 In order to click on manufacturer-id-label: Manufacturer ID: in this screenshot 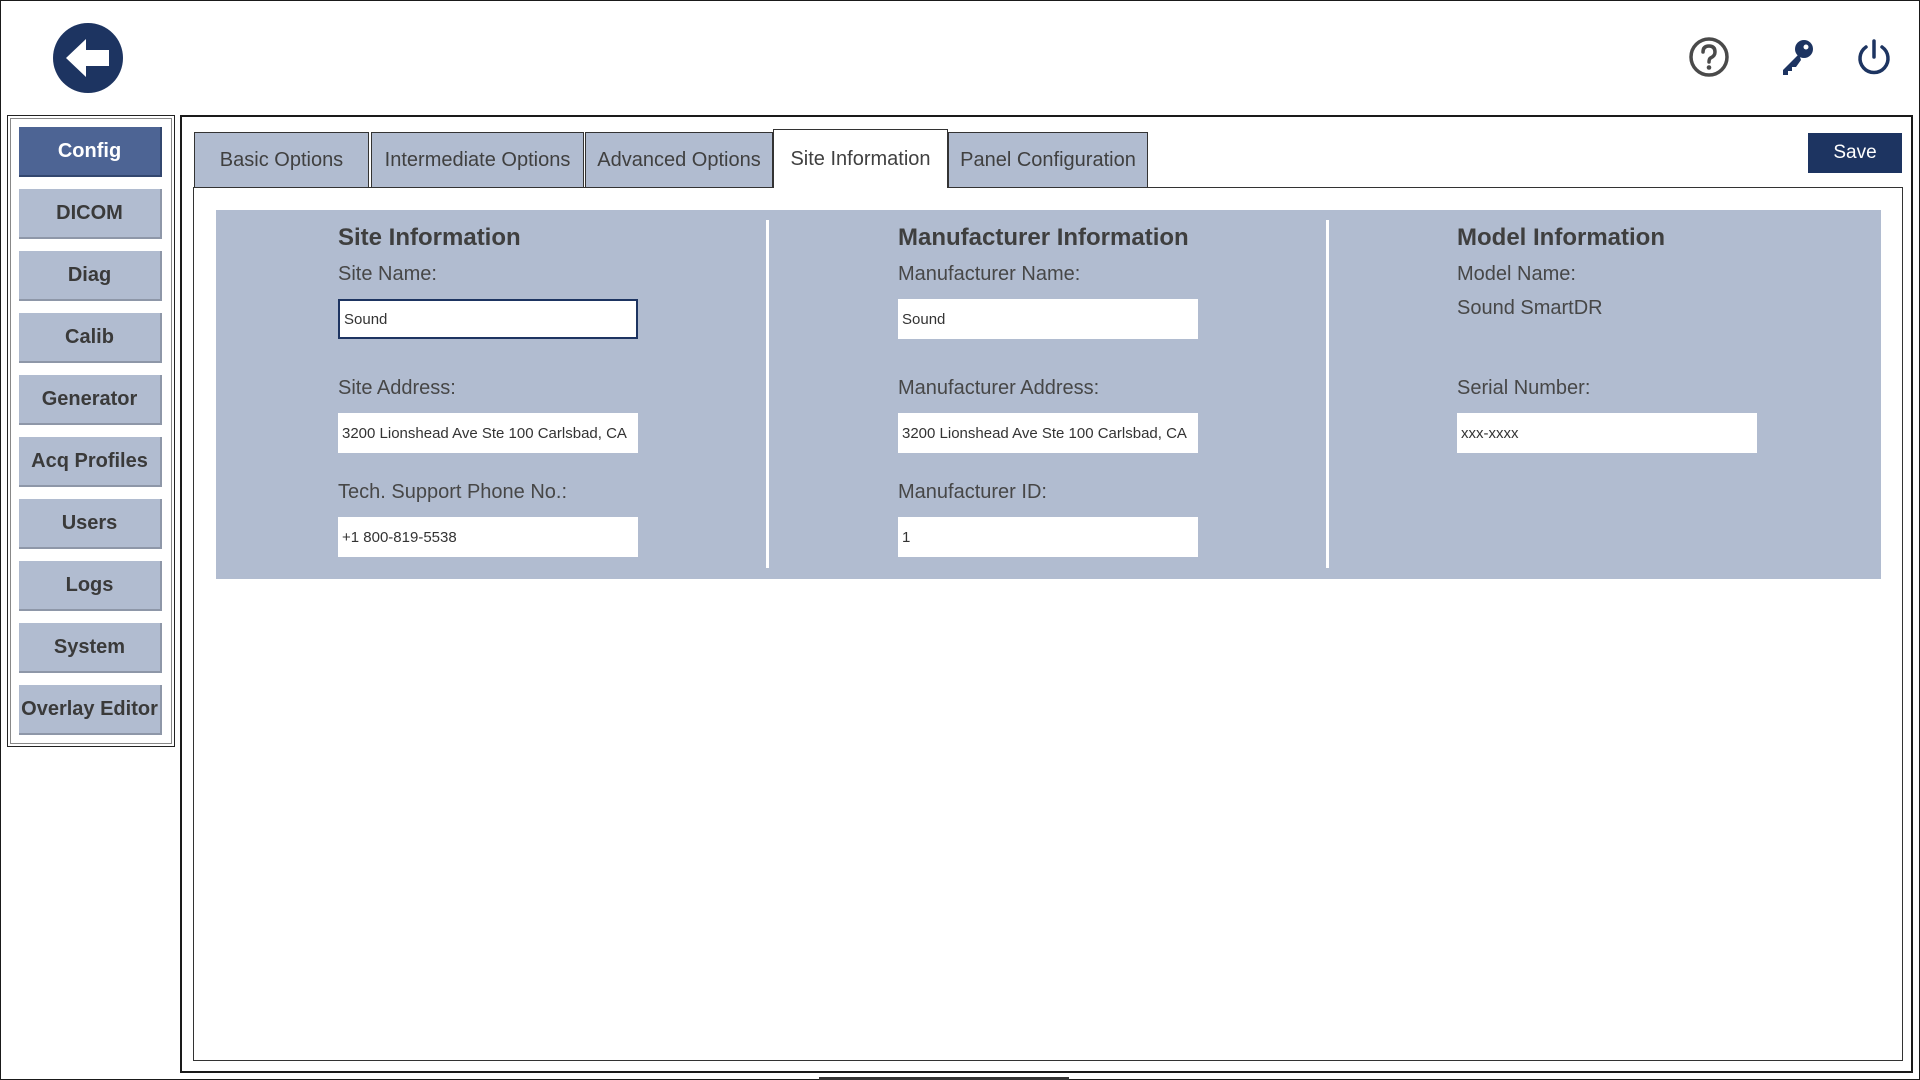, I will do `click(972, 492)`.